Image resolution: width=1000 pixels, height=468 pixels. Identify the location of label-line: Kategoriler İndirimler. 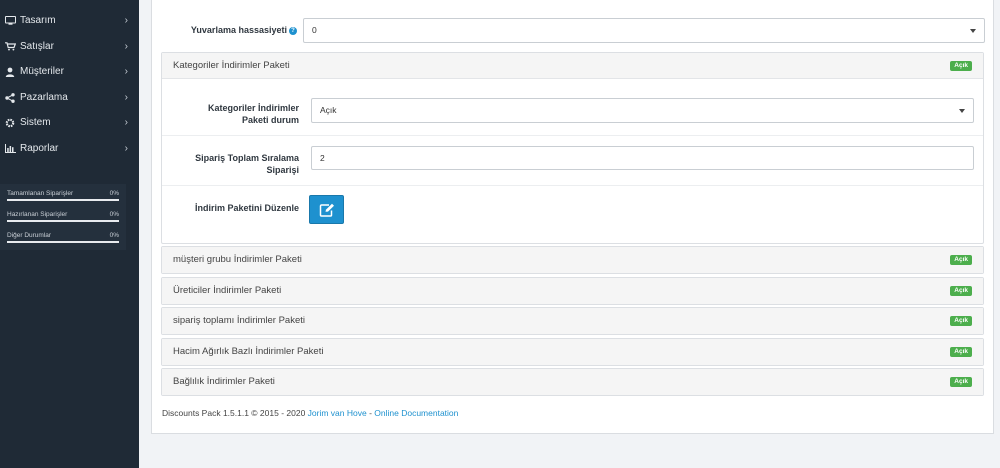
(253, 108).